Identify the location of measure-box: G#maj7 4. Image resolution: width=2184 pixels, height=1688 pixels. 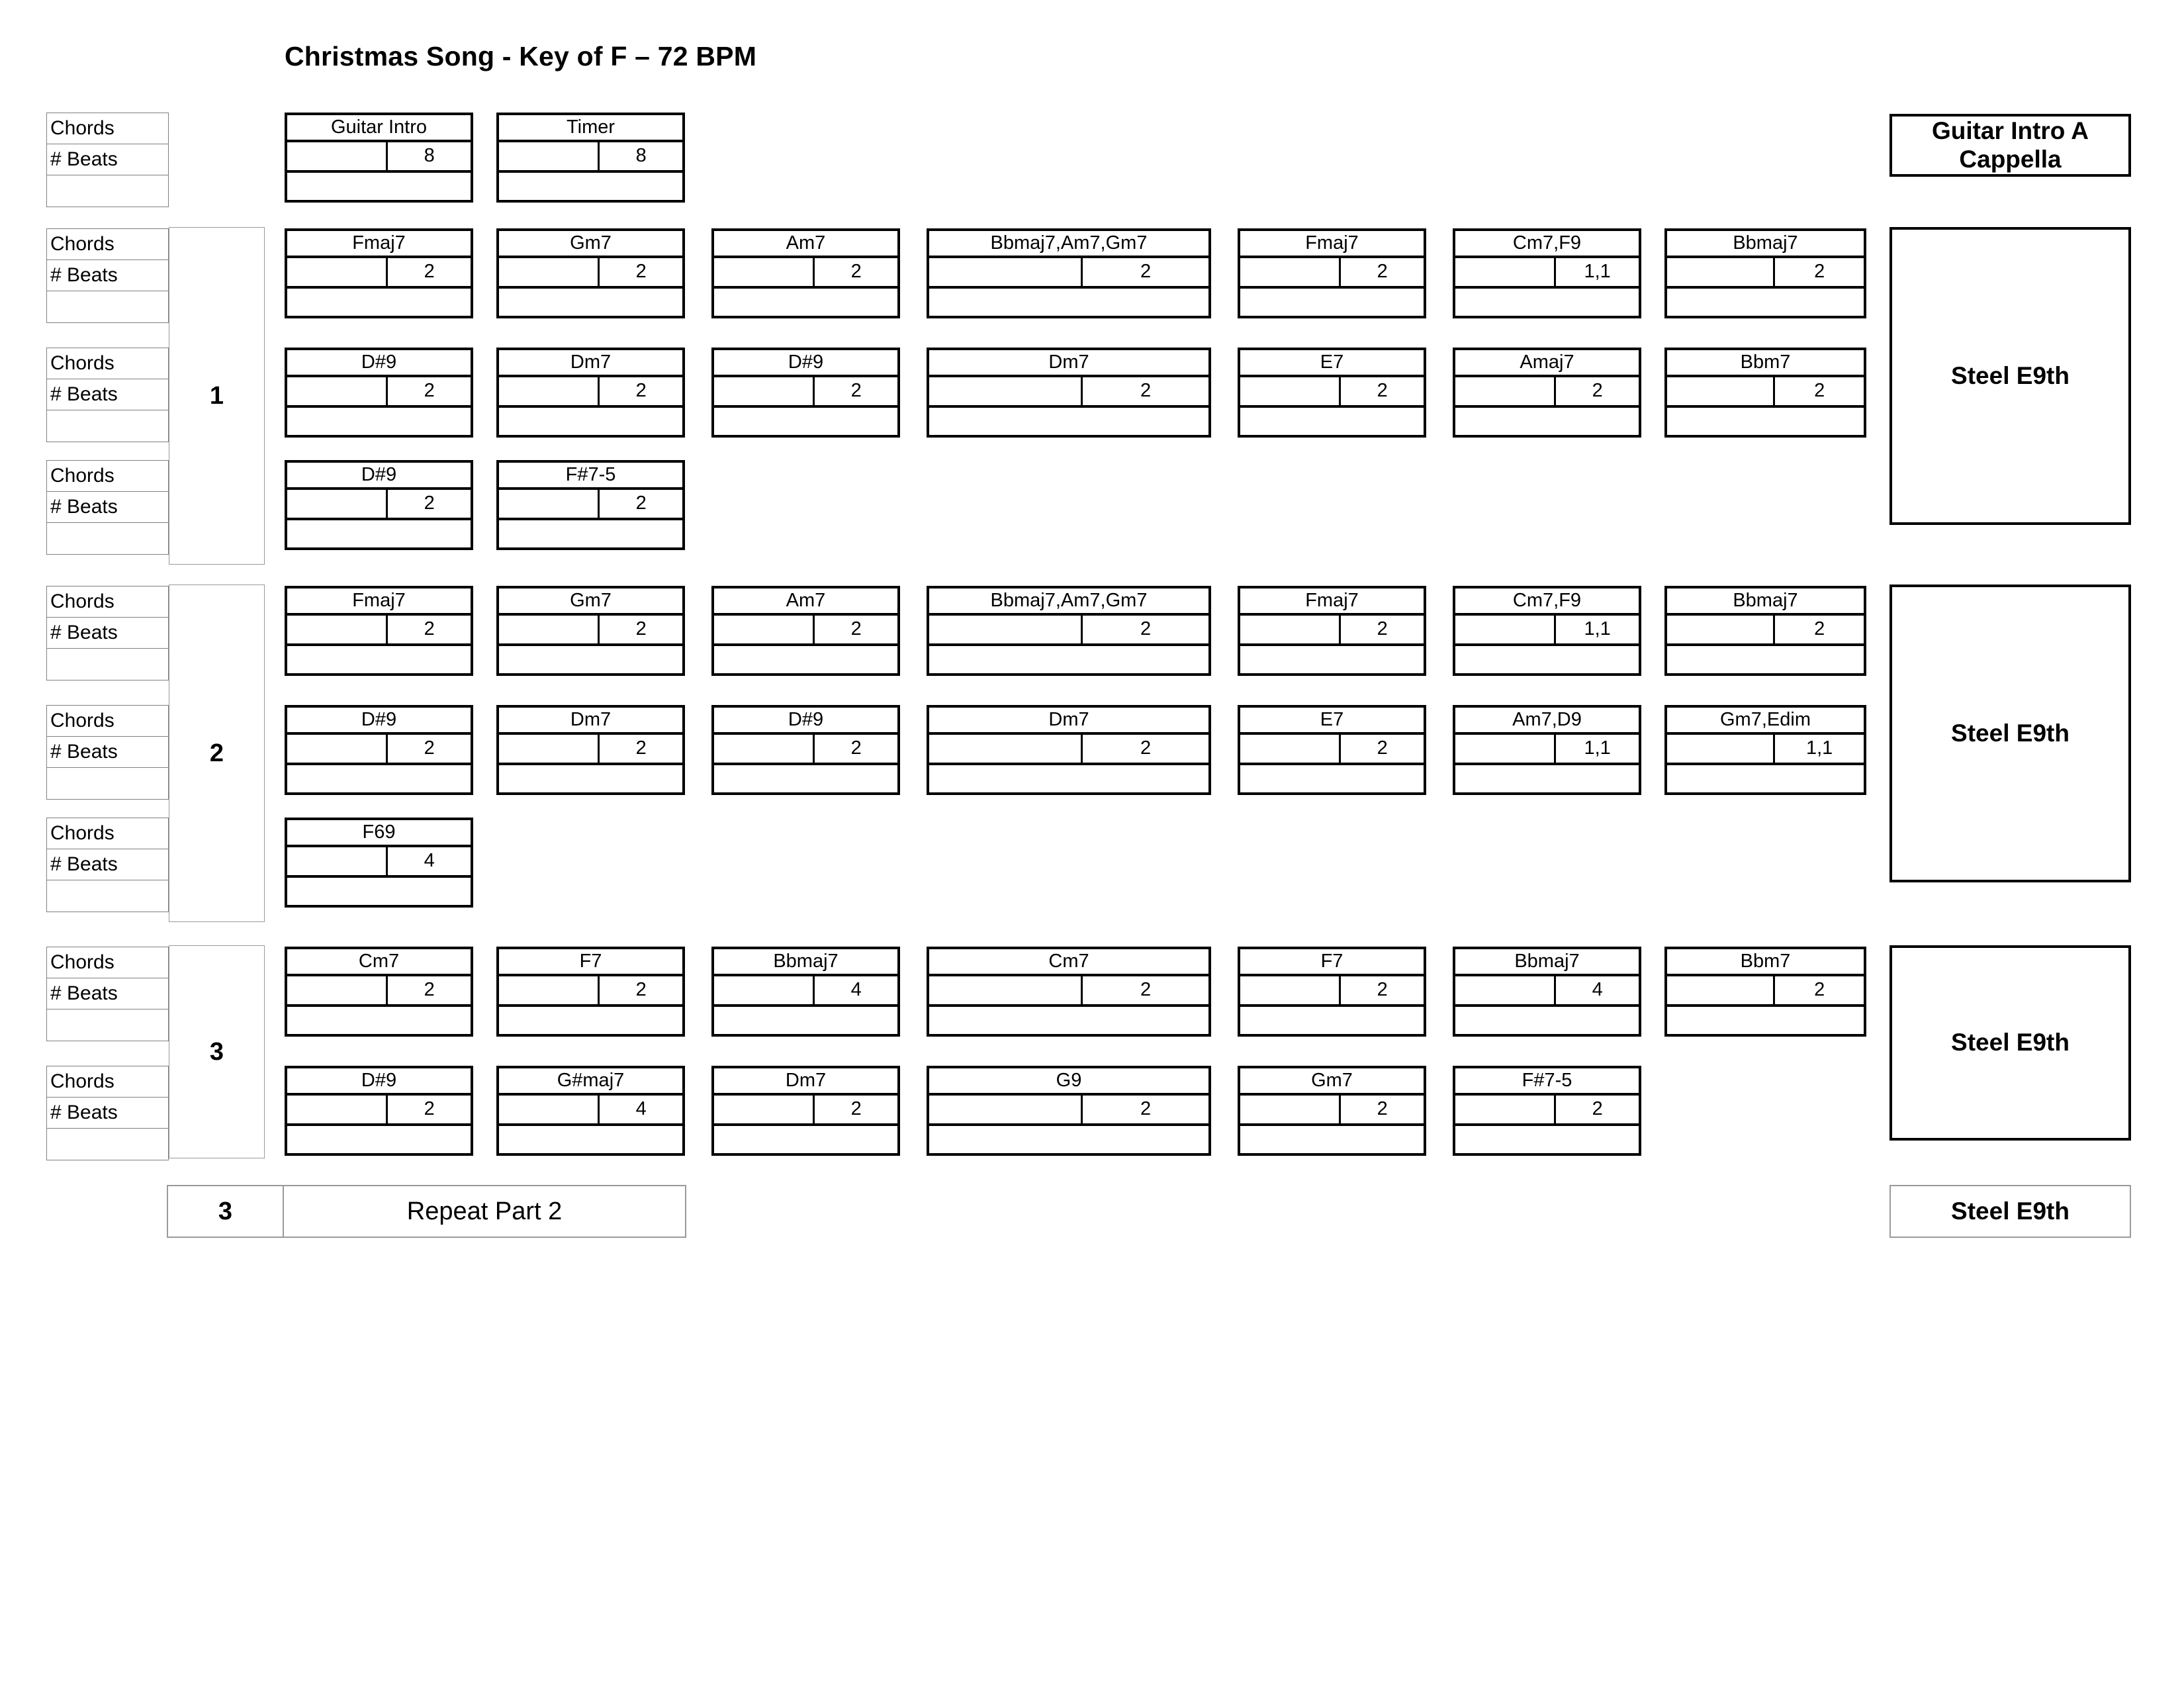
(590, 1111).